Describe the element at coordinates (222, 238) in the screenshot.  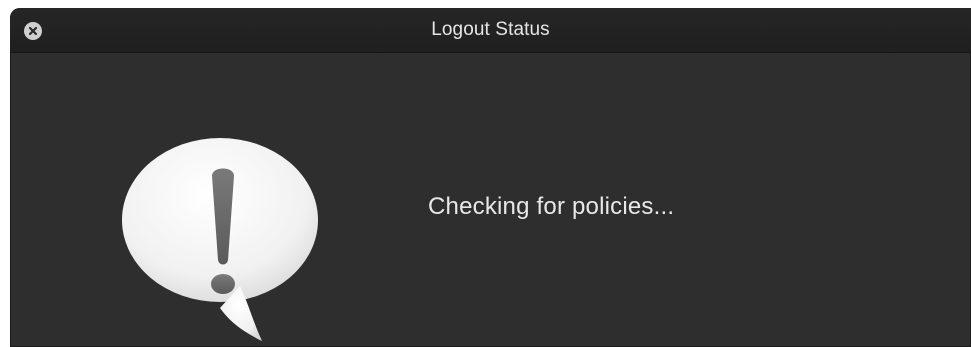
I see `alert-speech-bubble-icon` at that location.